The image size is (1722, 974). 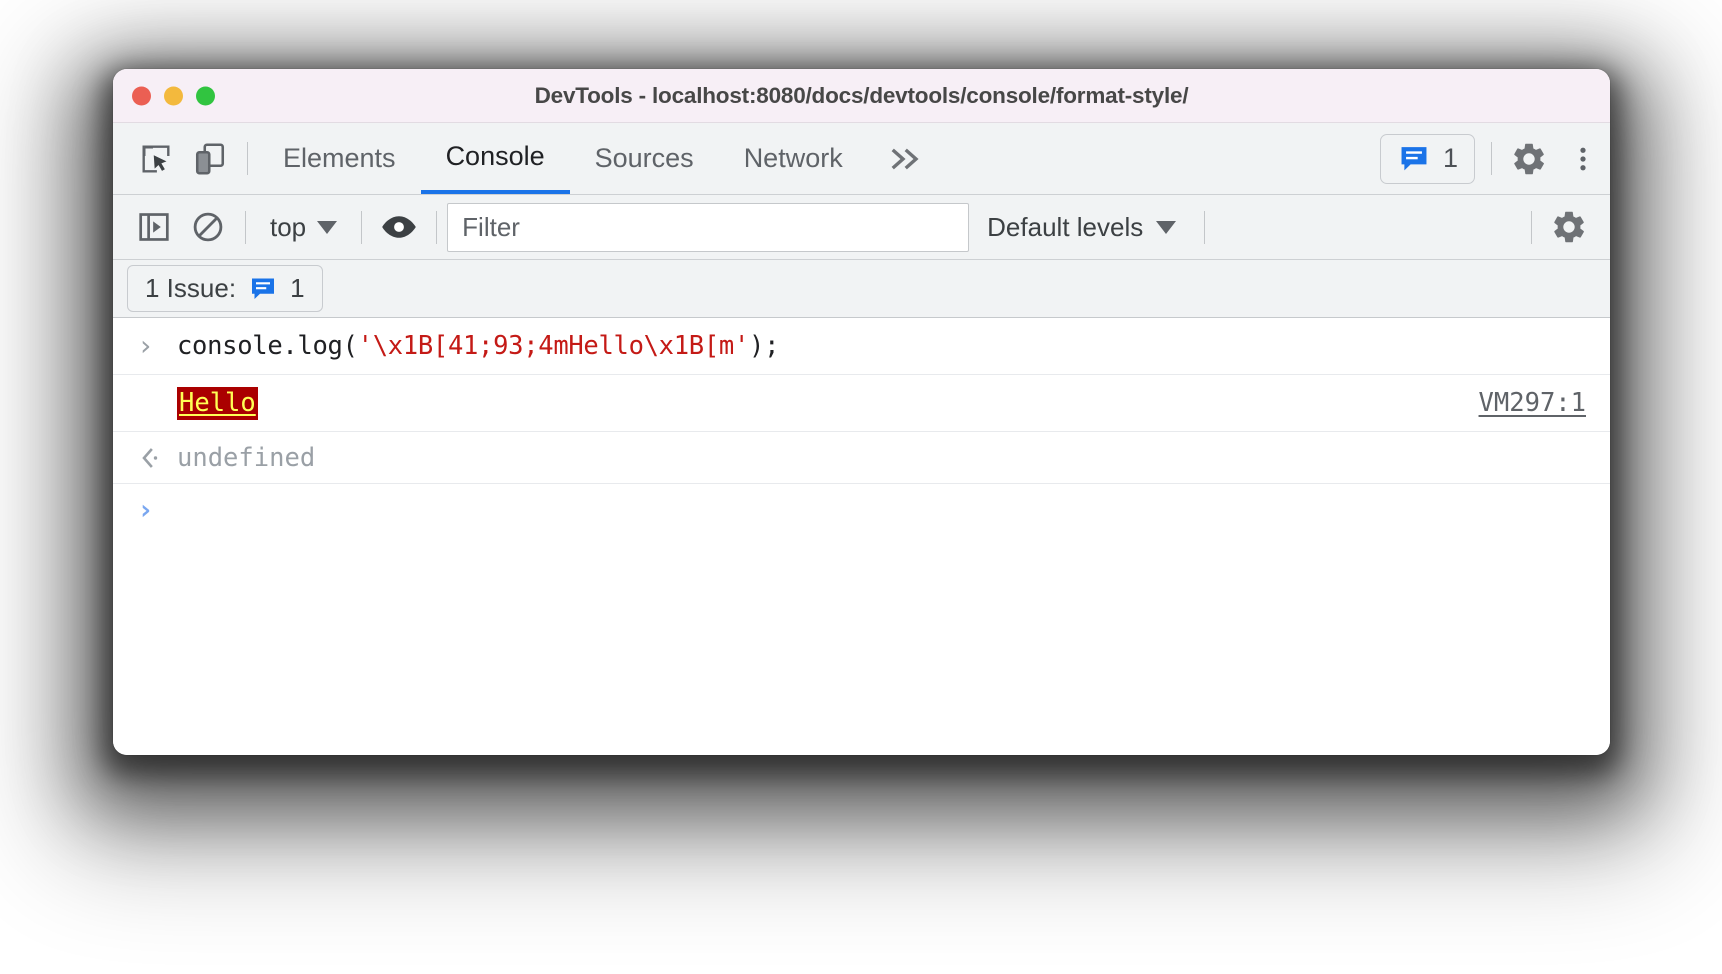 What do you see at coordinates (553, 346) in the screenshot?
I see `code-string-literal: '\x1B[41;93;4mHello\x1B[m'` at bounding box center [553, 346].